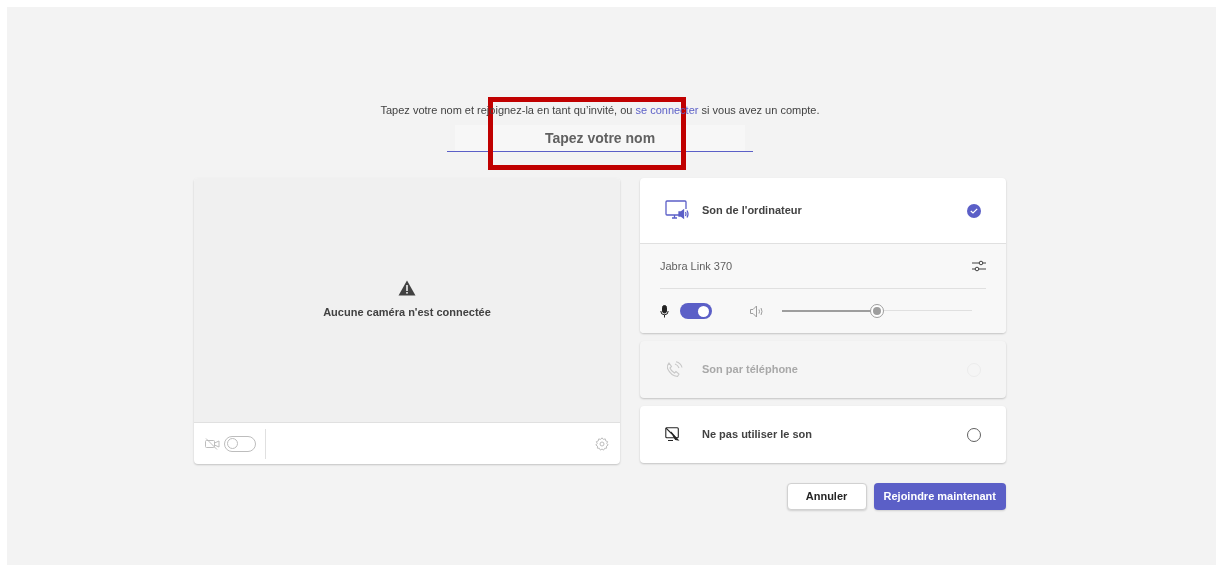 The width and height of the screenshot is (1223, 565). I want to click on volume-slider-thumb, so click(877, 311).